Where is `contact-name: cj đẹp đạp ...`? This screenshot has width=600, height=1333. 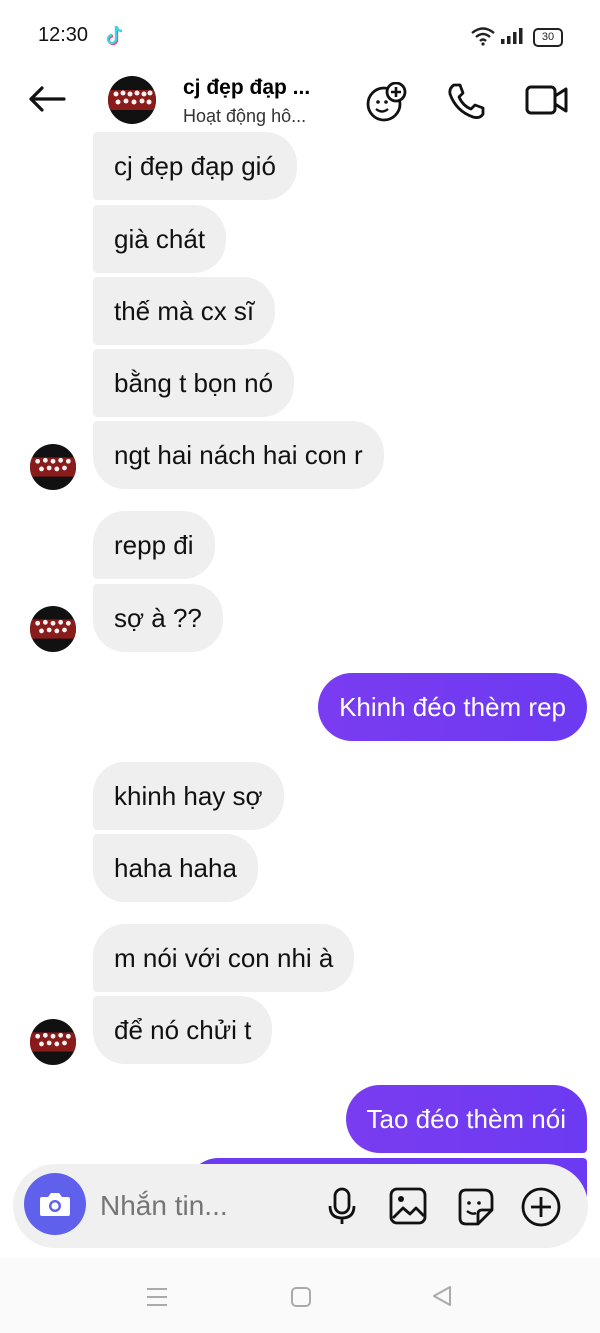 contact-name: cj đẹp đạp ... is located at coordinates (246, 88).